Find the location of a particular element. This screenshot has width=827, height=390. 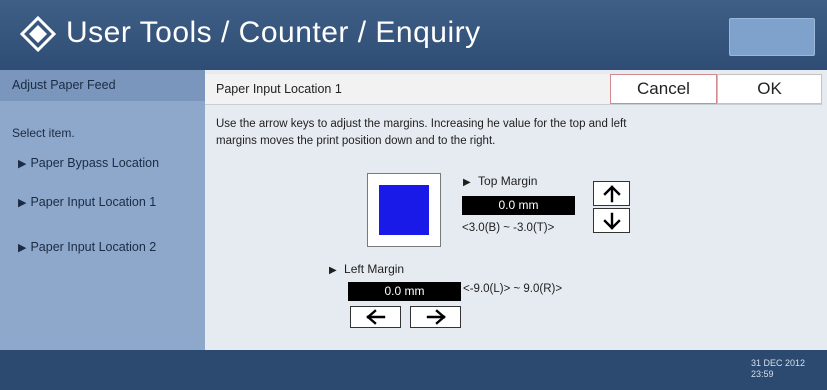

sidebar-item-label: Paper Input Location 1 is located at coordinates (93, 202).